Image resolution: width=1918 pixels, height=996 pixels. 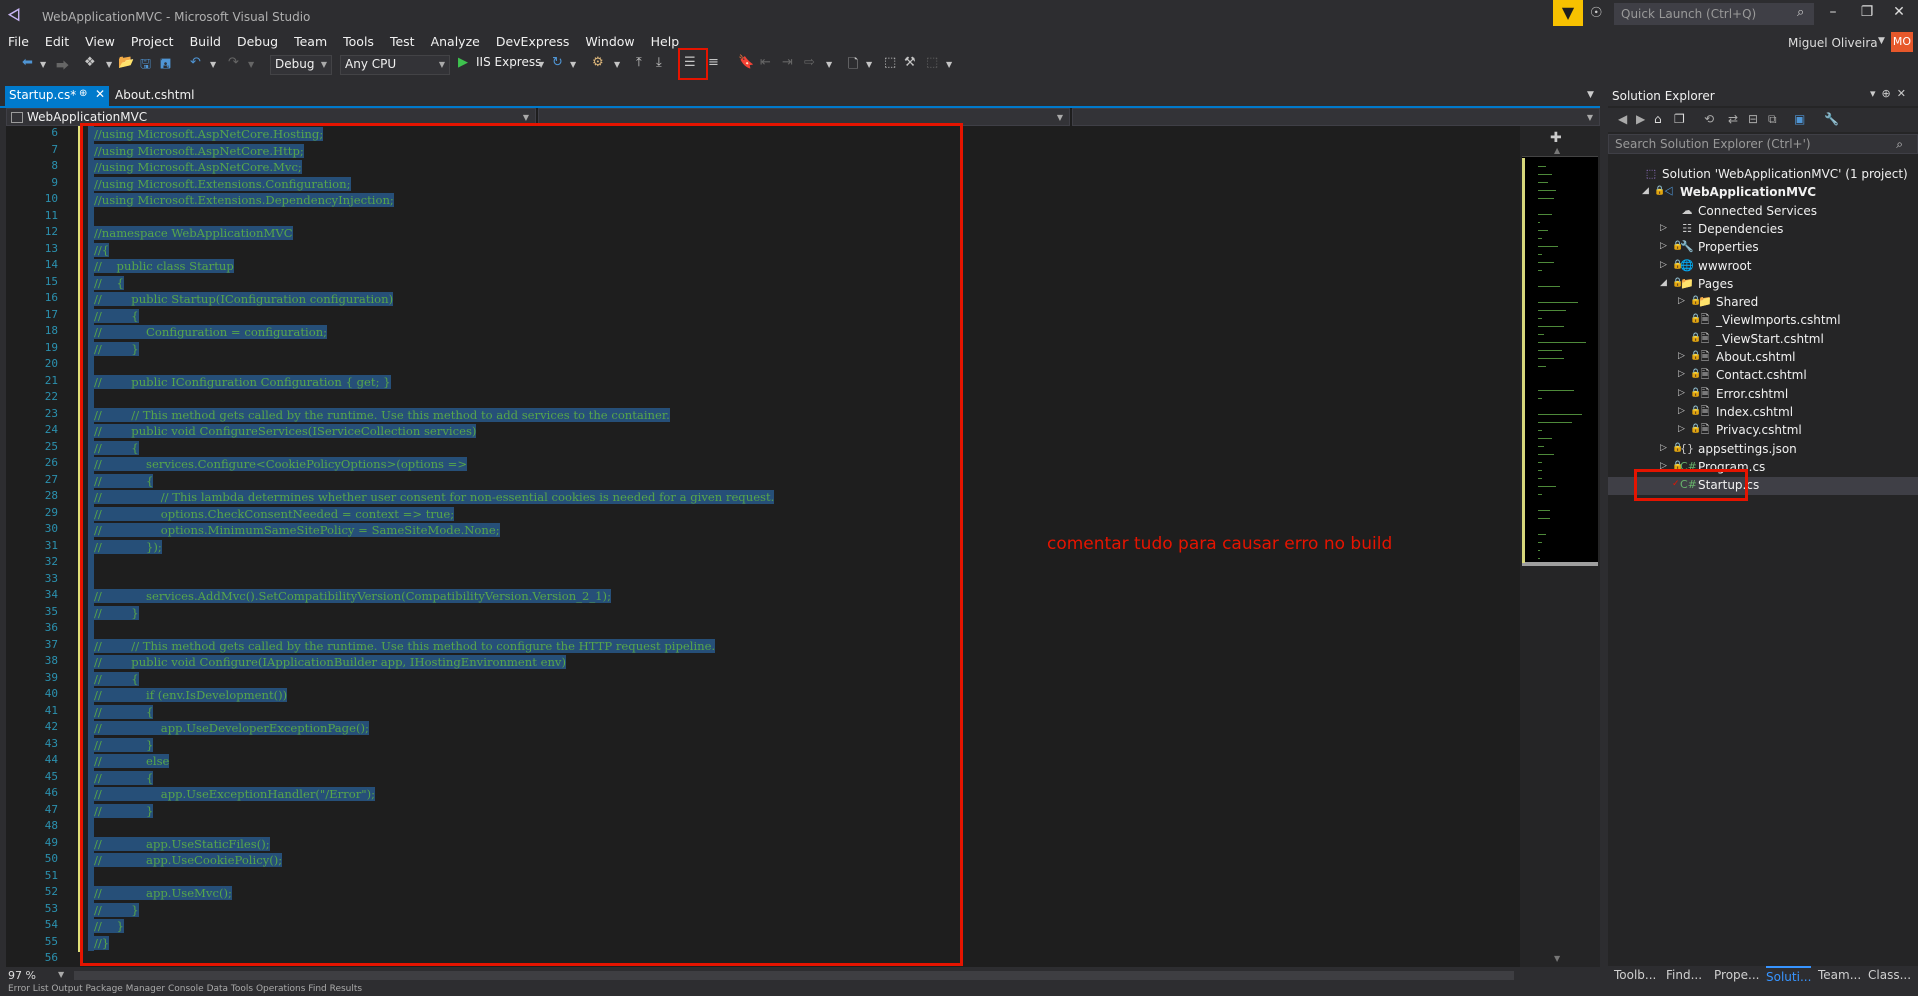 What do you see at coordinates (1763, 267) in the screenshot?
I see `tree-item: ▷ 🔒 🌐 wwwroot` at bounding box center [1763, 267].